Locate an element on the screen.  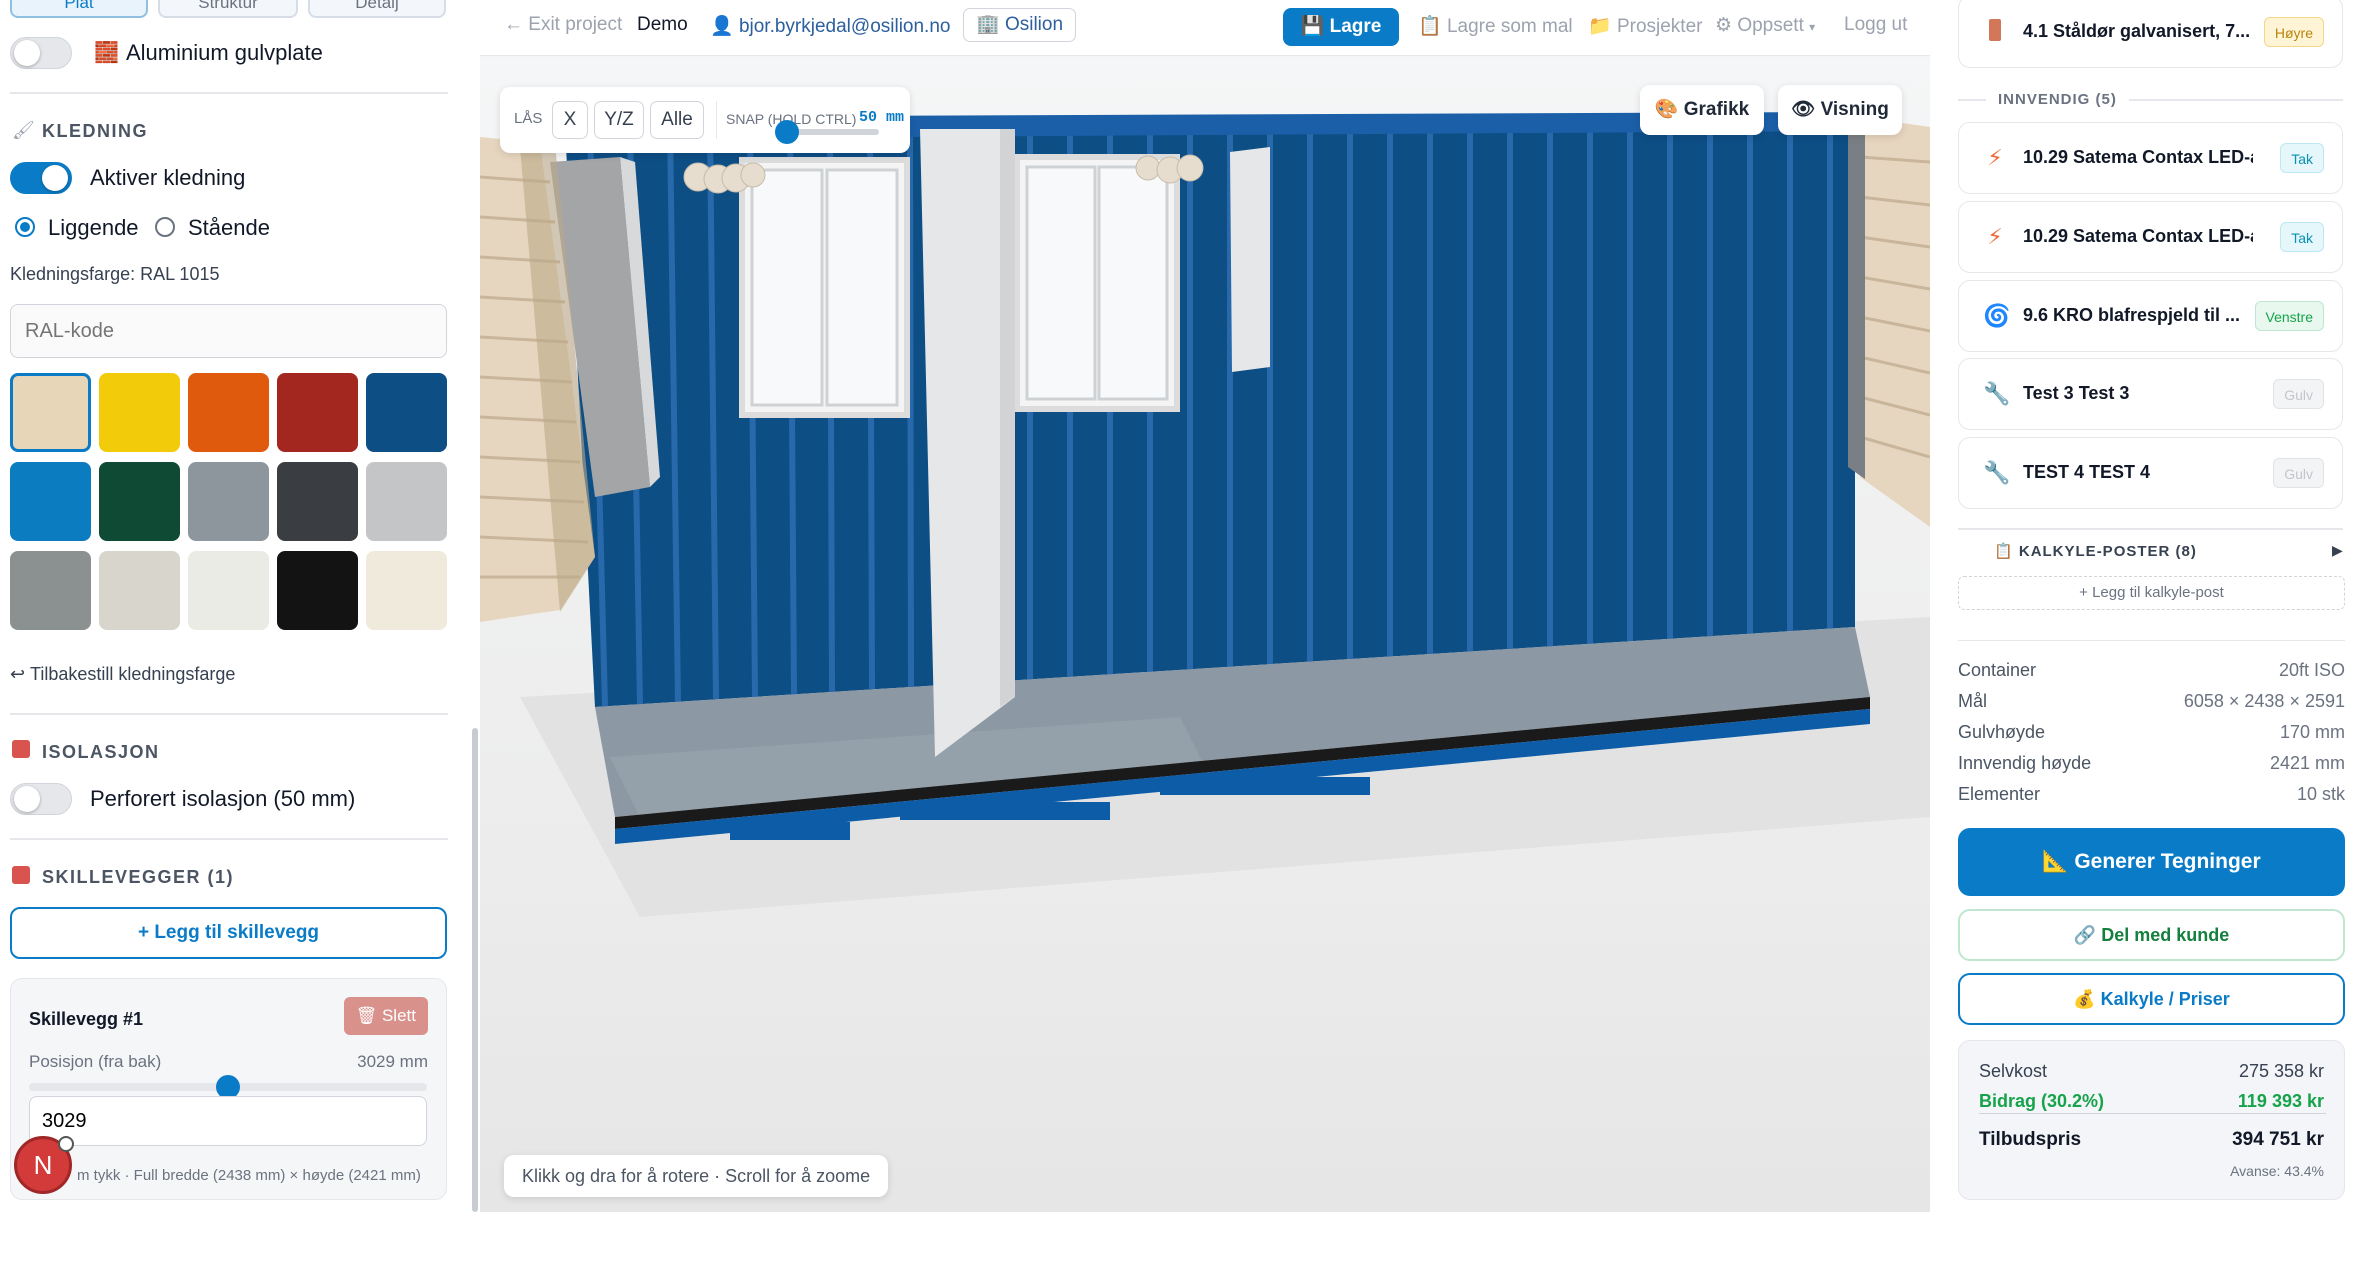
graphics-button: 🎨 Grafikk is located at coordinates (1702, 110).